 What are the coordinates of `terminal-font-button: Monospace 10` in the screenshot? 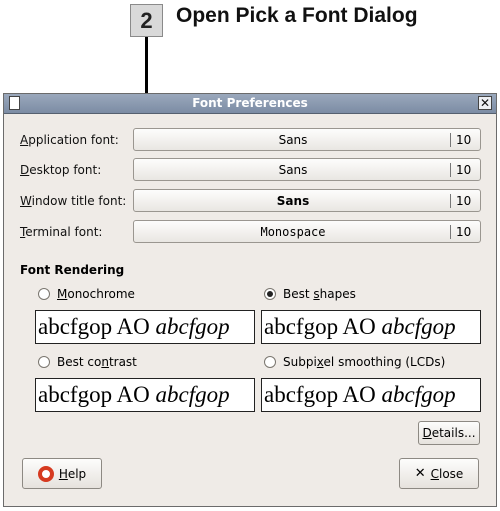 It's located at (307, 231).